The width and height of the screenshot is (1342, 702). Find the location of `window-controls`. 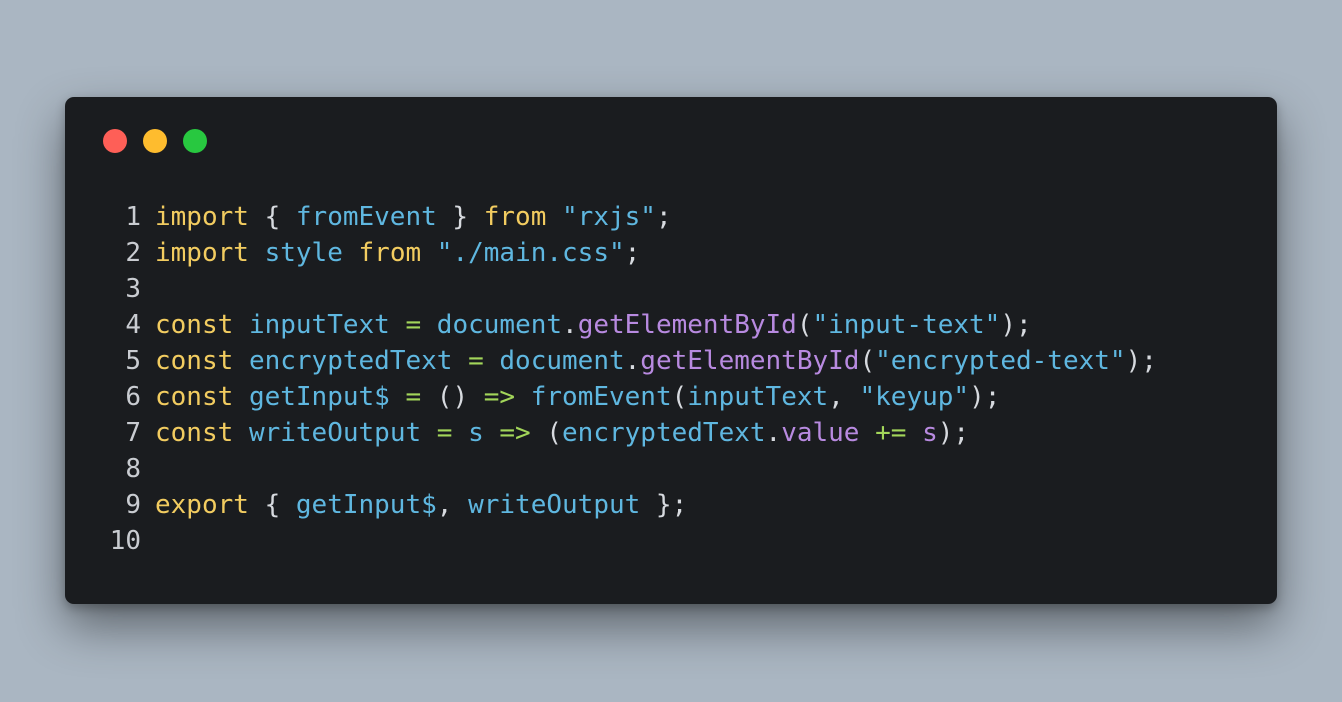

window-controls is located at coordinates (155, 141).